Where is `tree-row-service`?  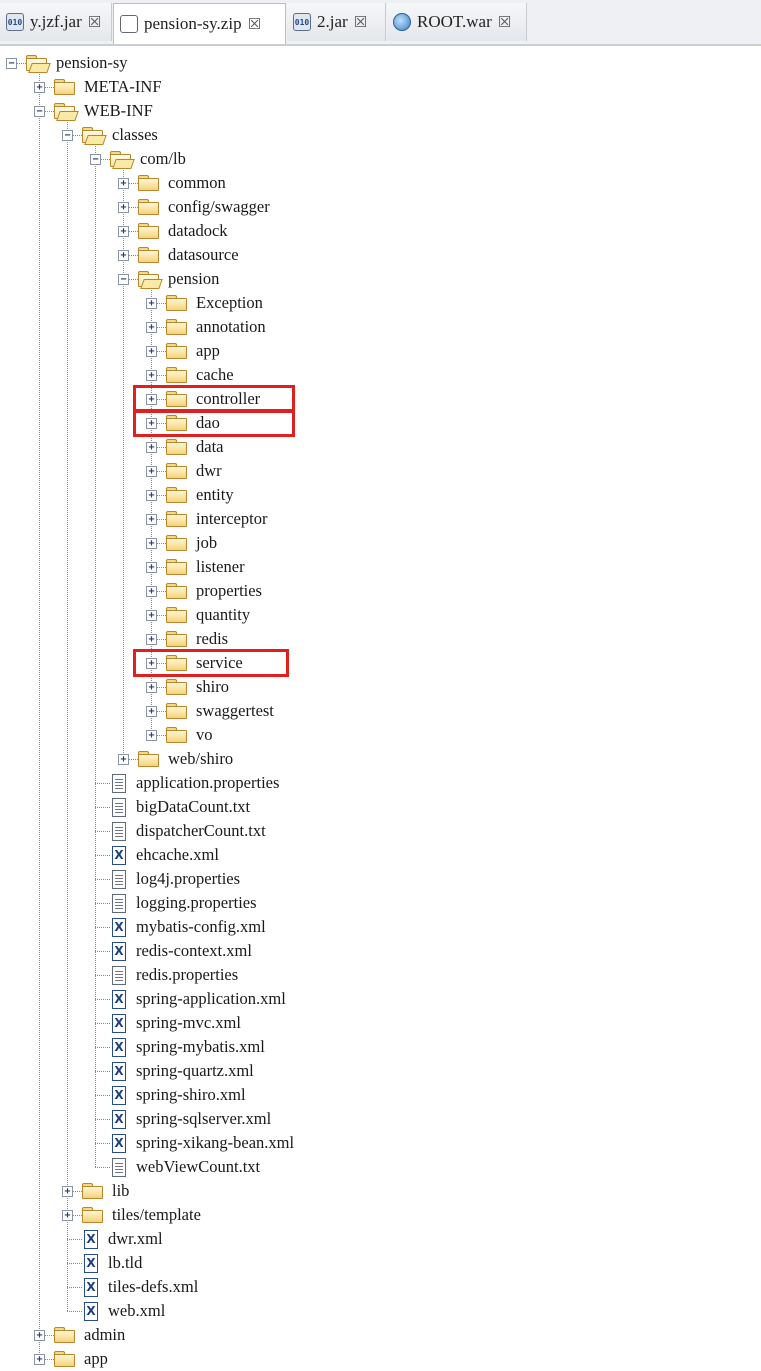 tree-row-service is located at coordinates (380, 663).